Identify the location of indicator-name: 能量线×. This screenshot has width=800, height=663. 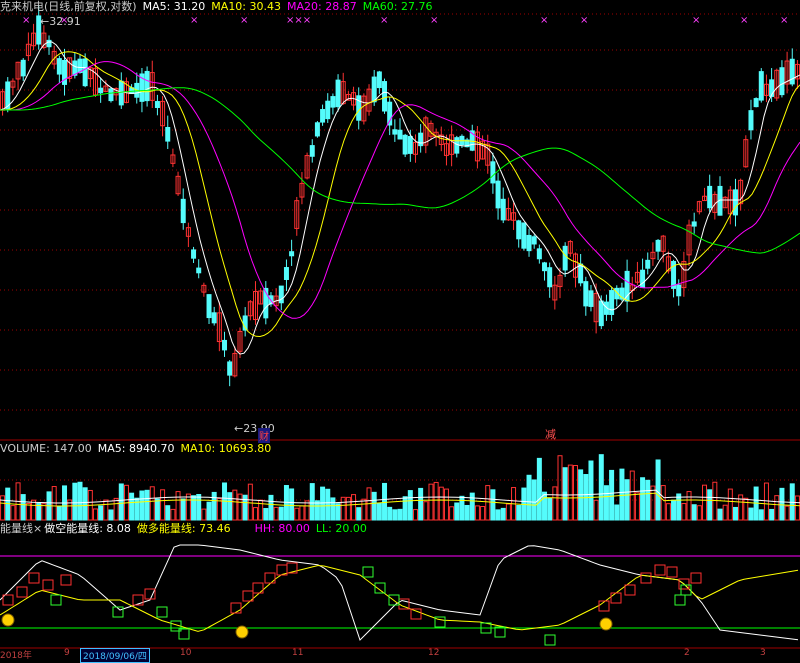
(21, 528).